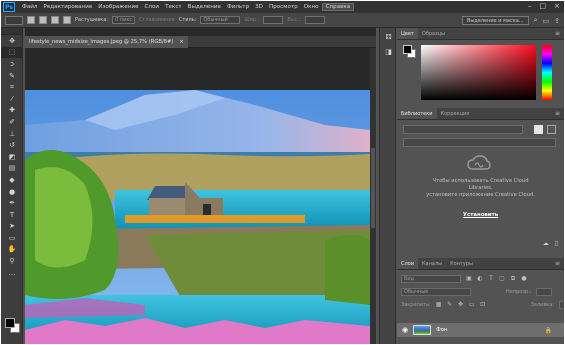 The width and height of the screenshot is (565, 345). I want to click on move-tool-icon: ✥, so click(12, 41).